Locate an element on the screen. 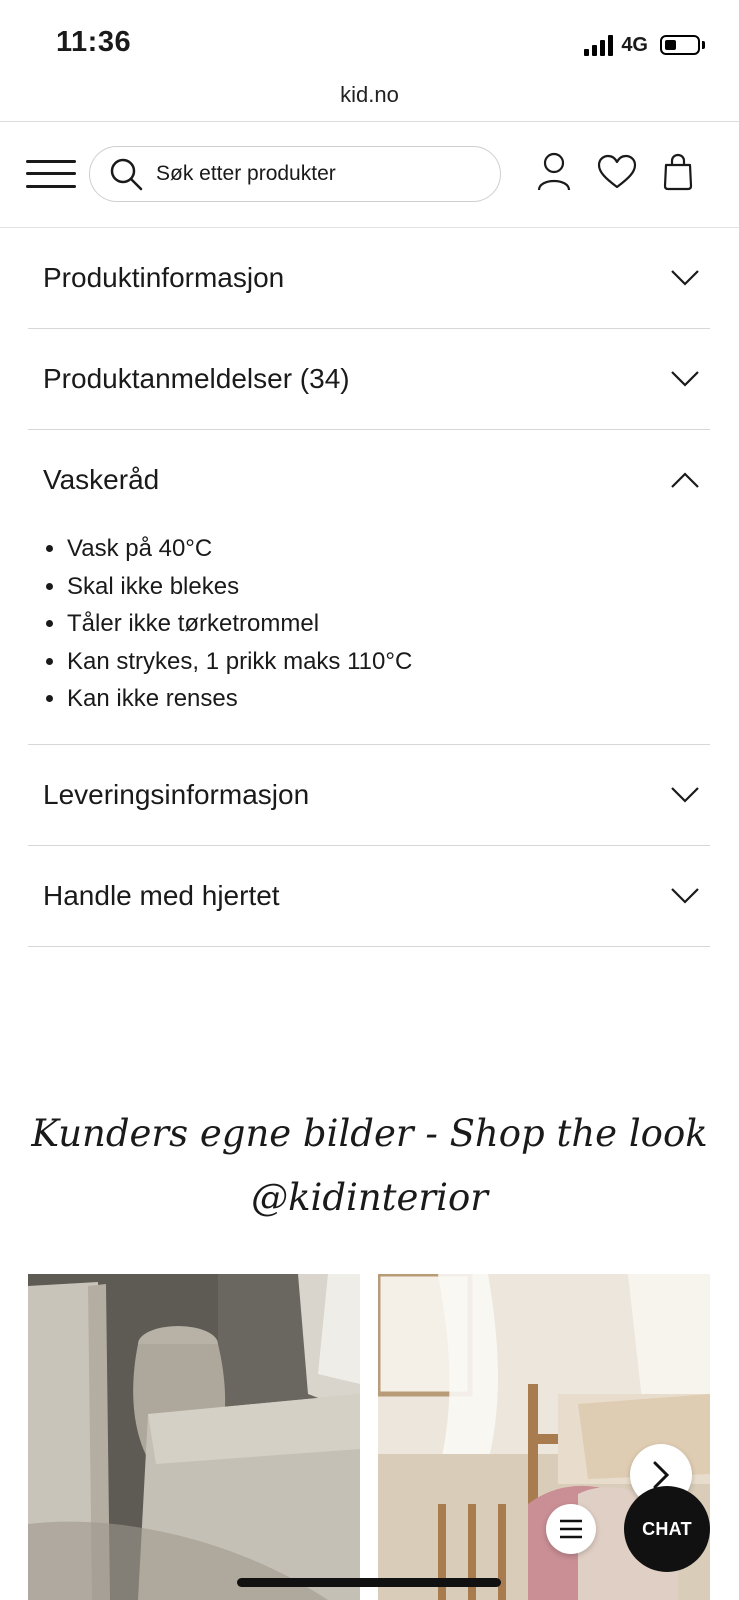  shopping-bag-icon is located at coordinates (678, 172).